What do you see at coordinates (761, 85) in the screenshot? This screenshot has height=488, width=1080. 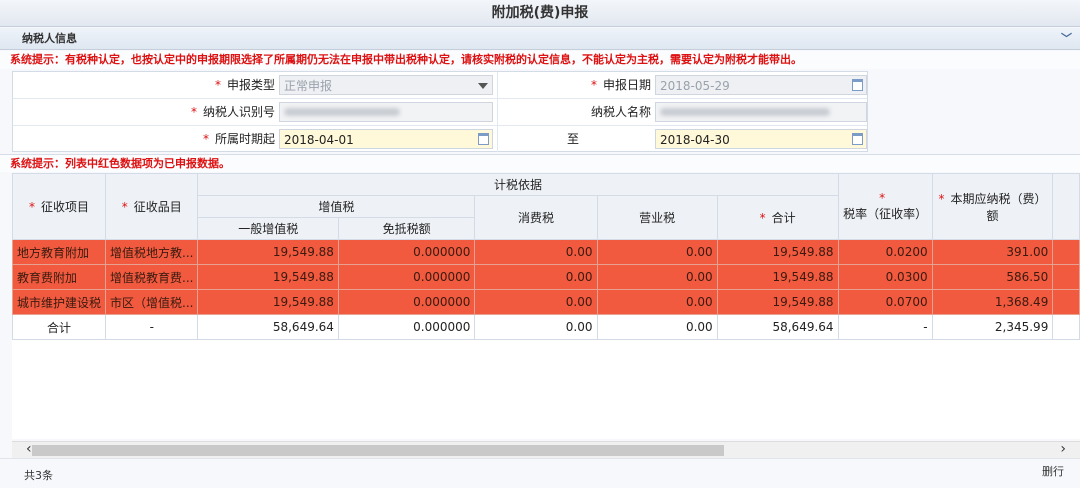 I see `declare-date-field: 2018-05-29` at bounding box center [761, 85].